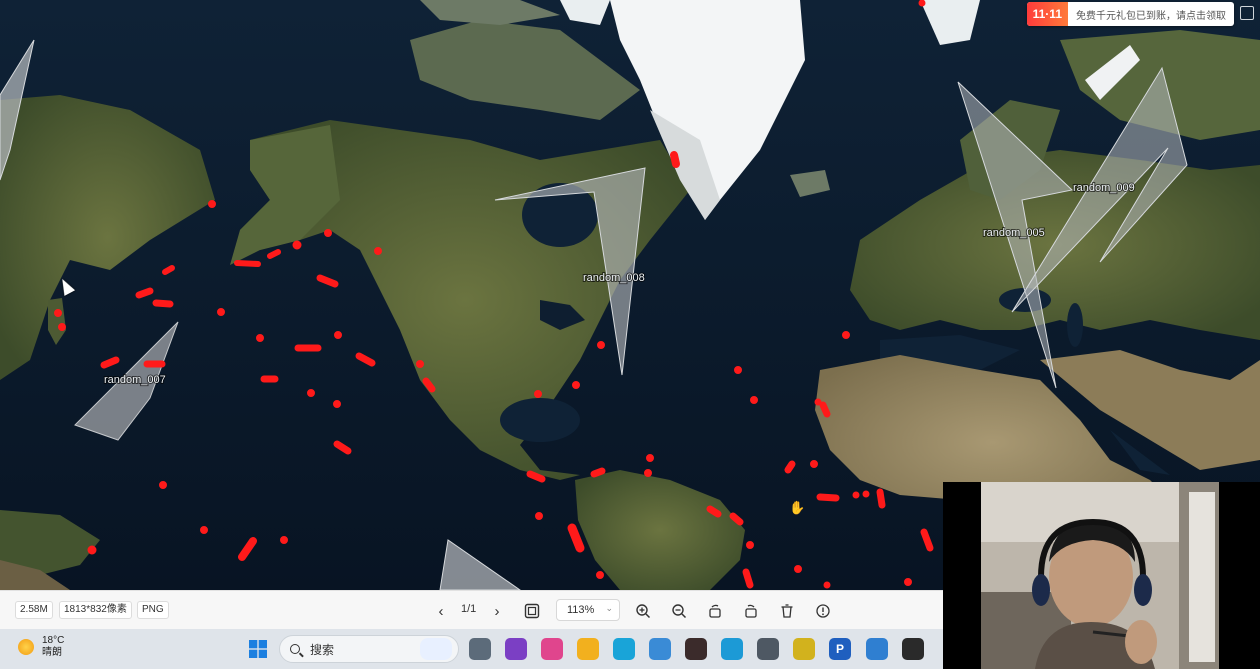 The width and height of the screenshot is (1260, 669). What do you see at coordinates (41, 647) in the screenshot?
I see `weather-widget: 18°C 晴朗` at bounding box center [41, 647].